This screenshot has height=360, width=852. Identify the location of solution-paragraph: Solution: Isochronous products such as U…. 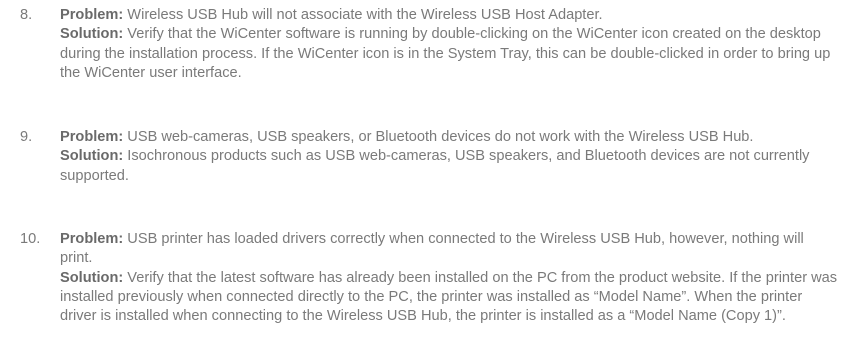
(450, 166).